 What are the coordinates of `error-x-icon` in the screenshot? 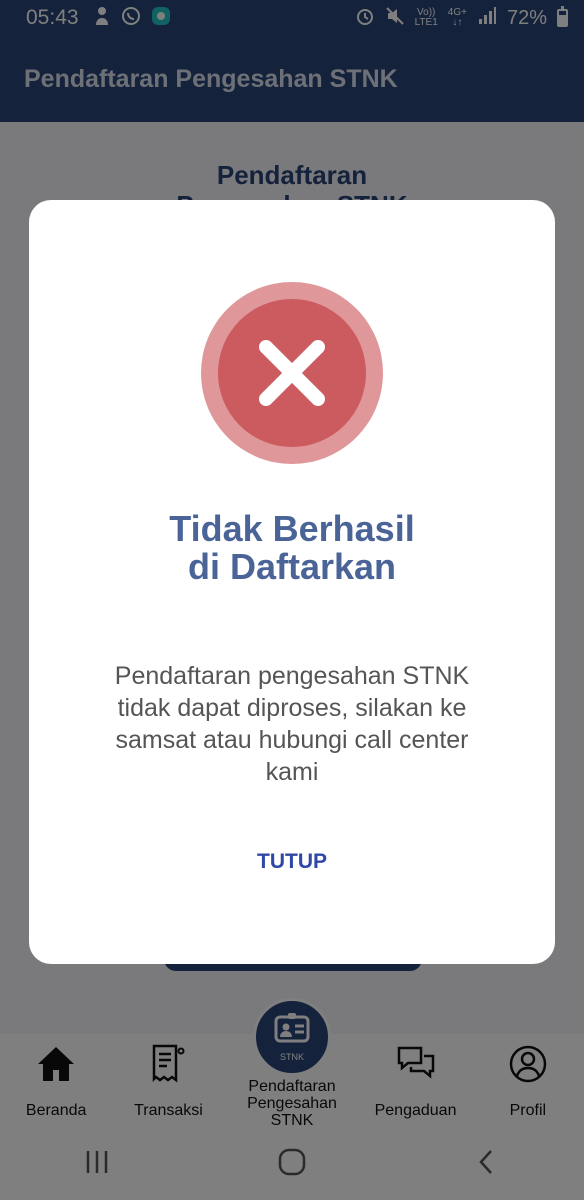 It's located at (292, 373).